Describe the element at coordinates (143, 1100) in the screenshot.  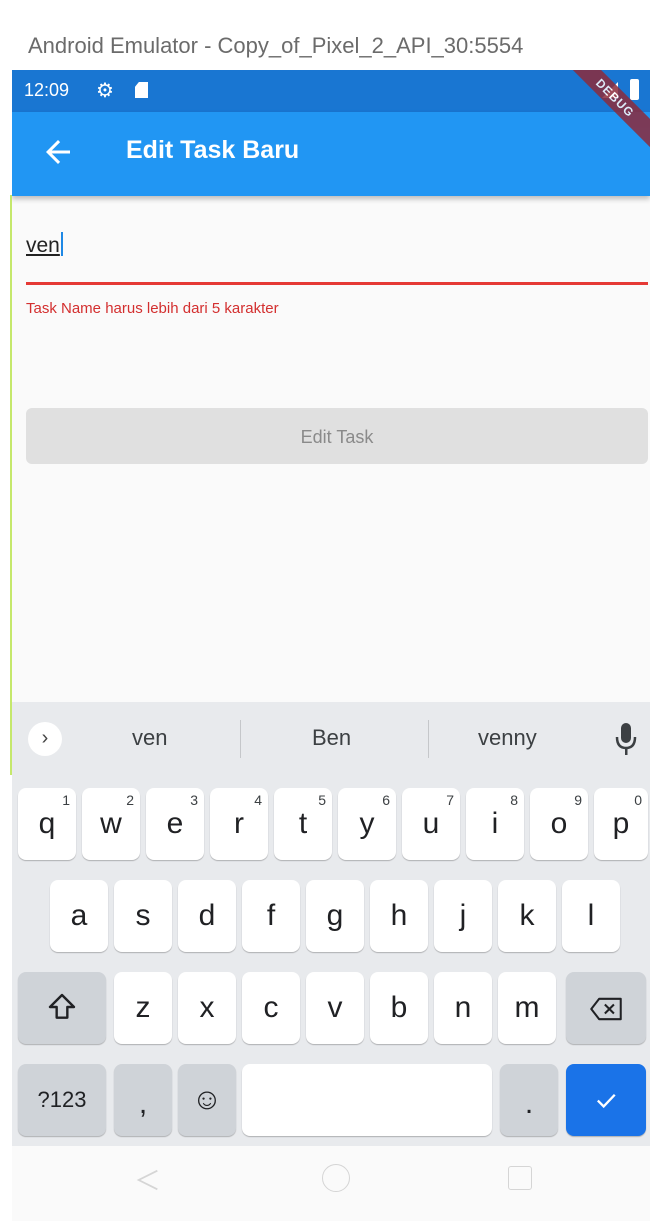
I see `comma-key: ,` at that location.